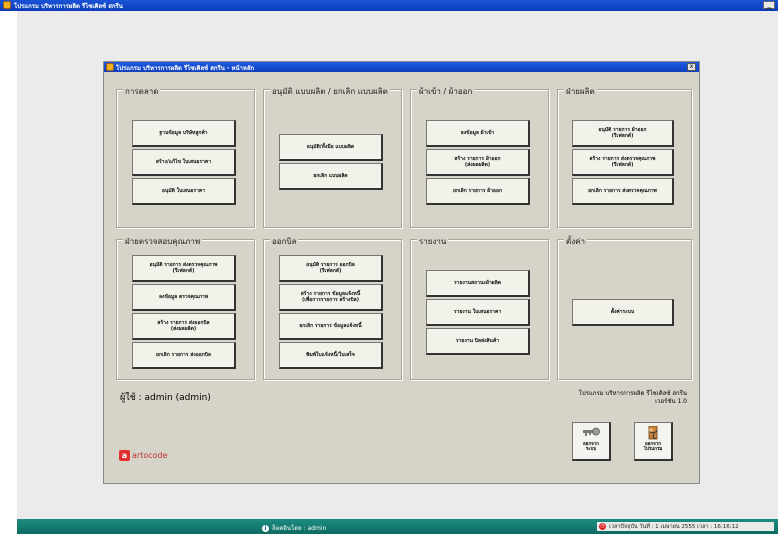  What do you see at coordinates (478, 162) in the screenshot?
I see `create-fabric-out-button: สร้าง รายการ ผ้าออก (ส่งผลผลิต)` at bounding box center [478, 162].